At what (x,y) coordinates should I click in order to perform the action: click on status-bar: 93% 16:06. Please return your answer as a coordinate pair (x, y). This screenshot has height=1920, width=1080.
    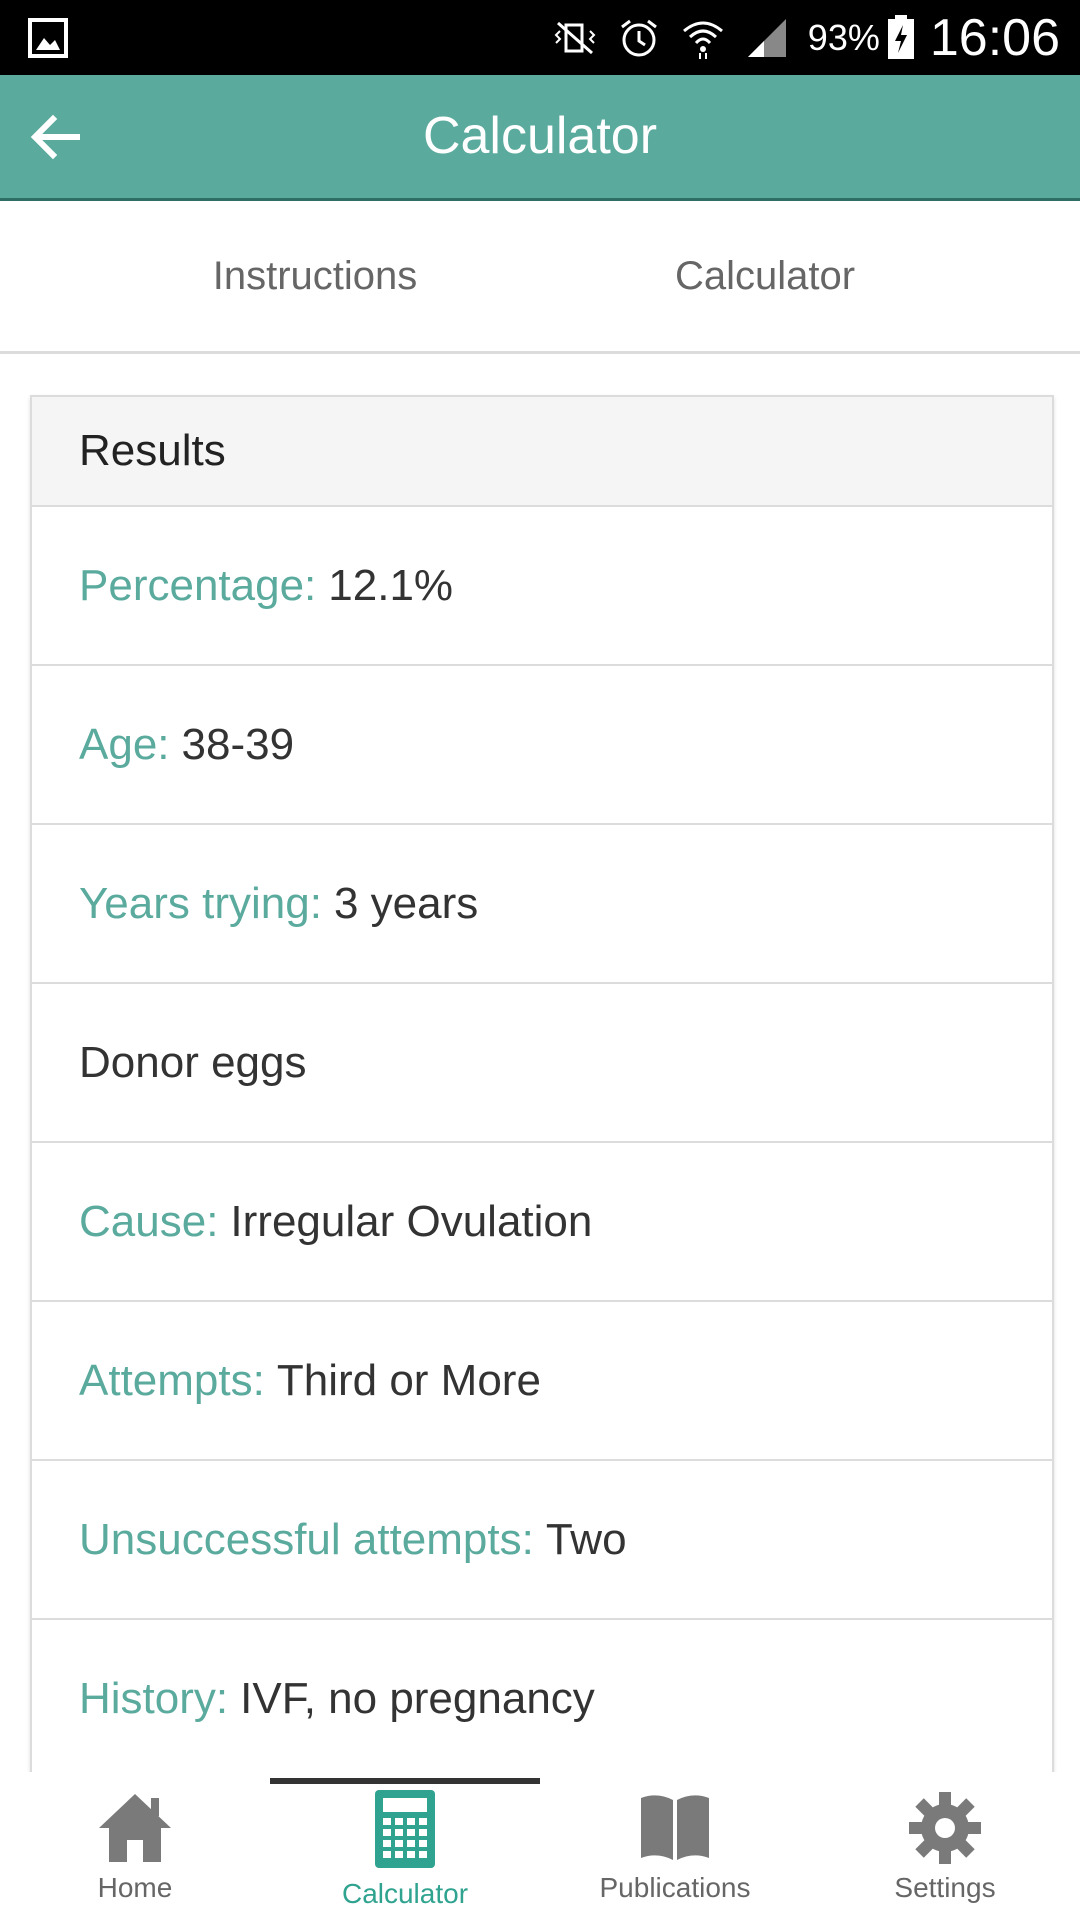
    Looking at the image, I should click on (540, 37).